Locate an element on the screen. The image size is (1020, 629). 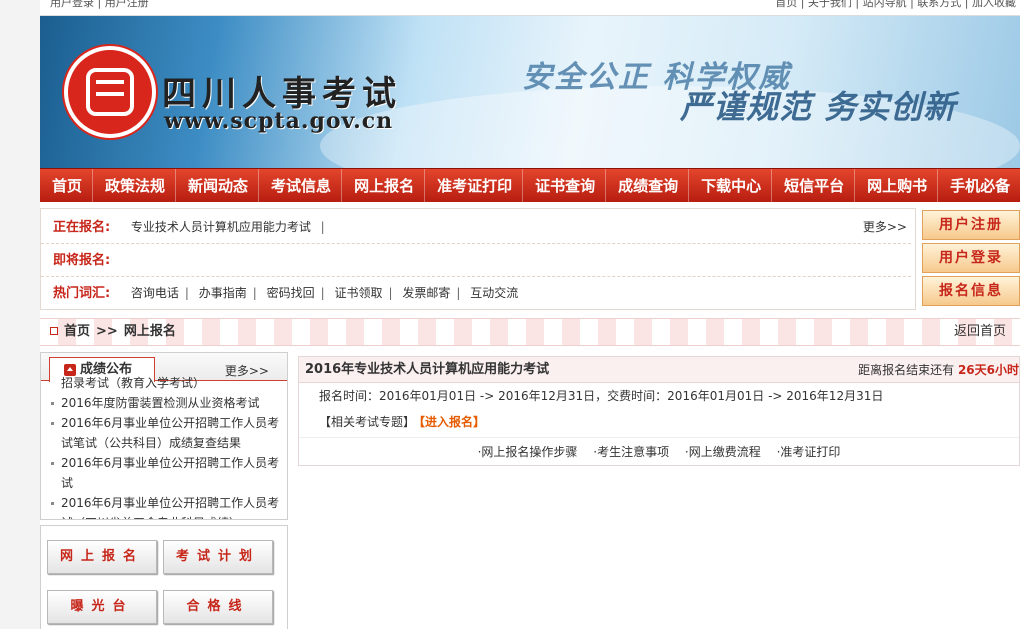
exam-links: ·网上报名操作步骤 ·考生注意事项 ·网上缴费流程 ·准考证打印 is located at coordinates (659, 451).